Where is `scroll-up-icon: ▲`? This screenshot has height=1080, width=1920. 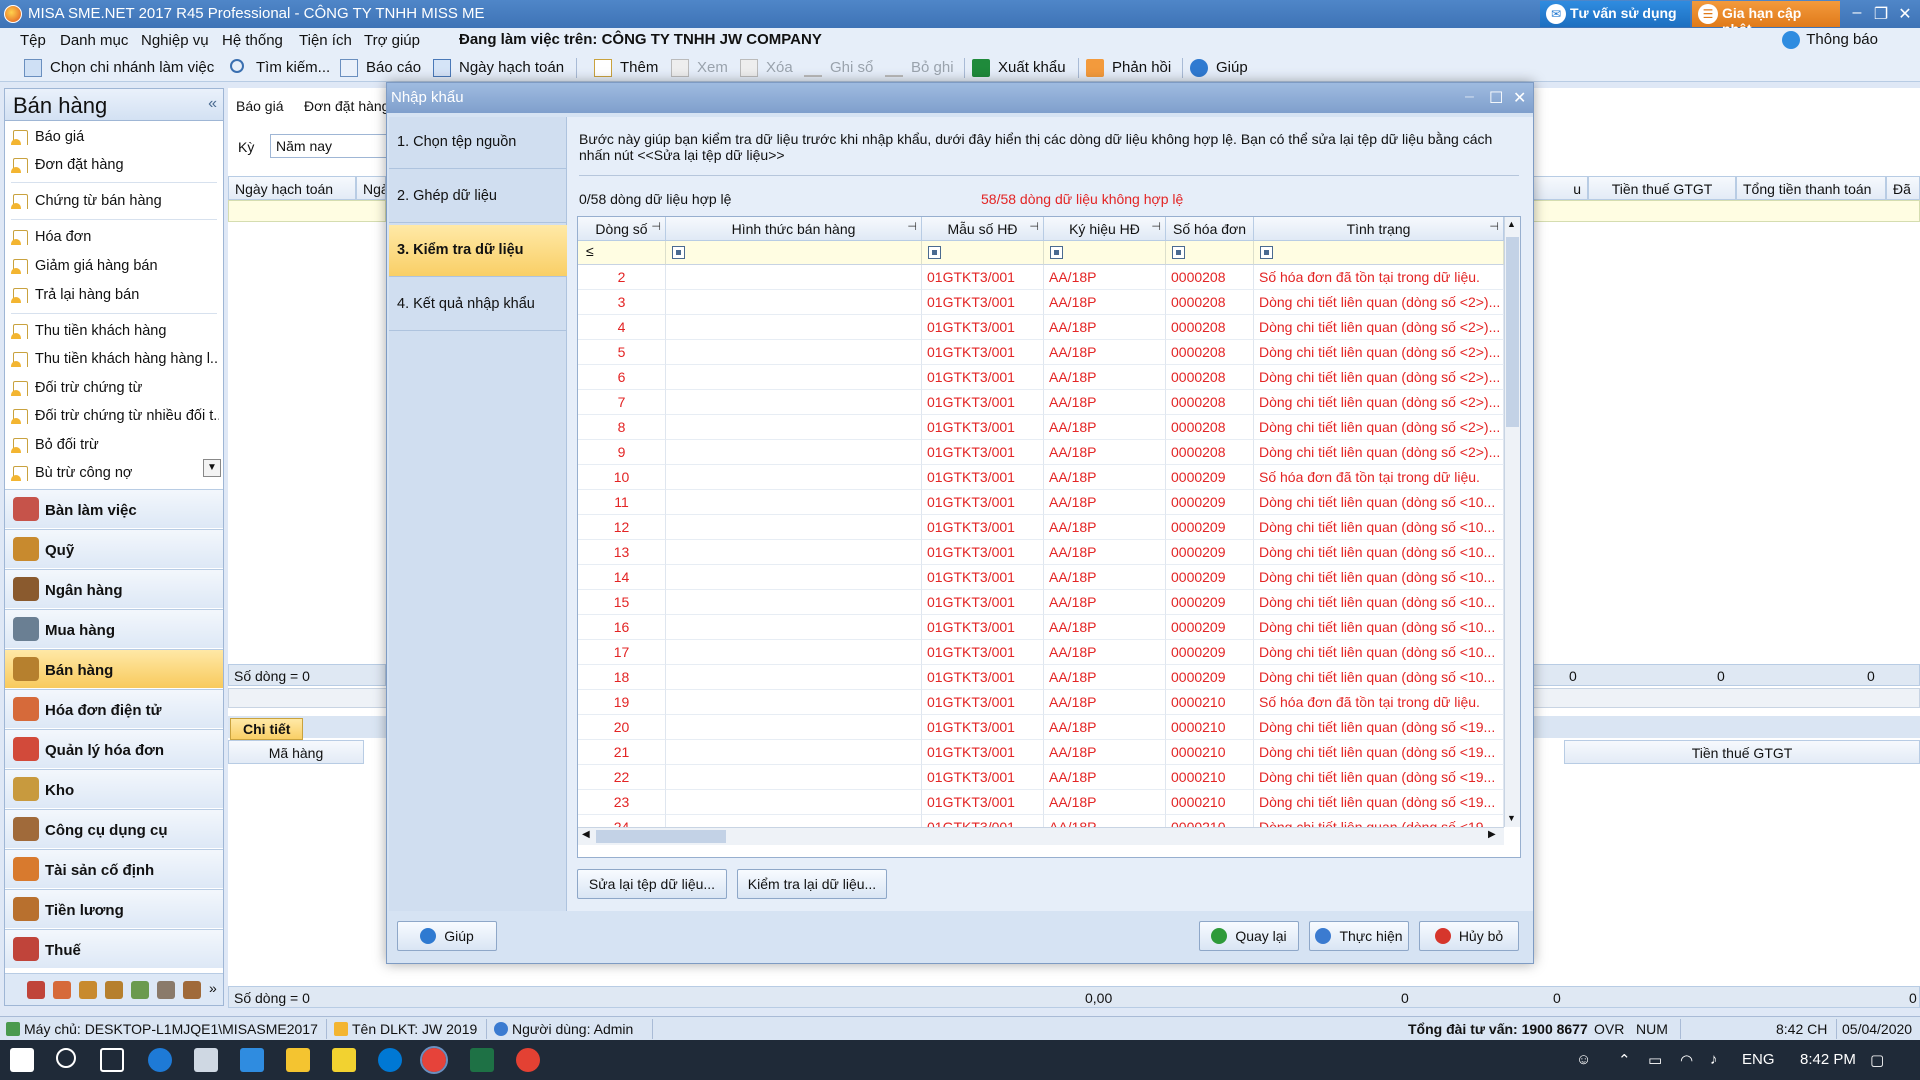
scroll-up-icon: ▲ is located at coordinates (1511, 224).